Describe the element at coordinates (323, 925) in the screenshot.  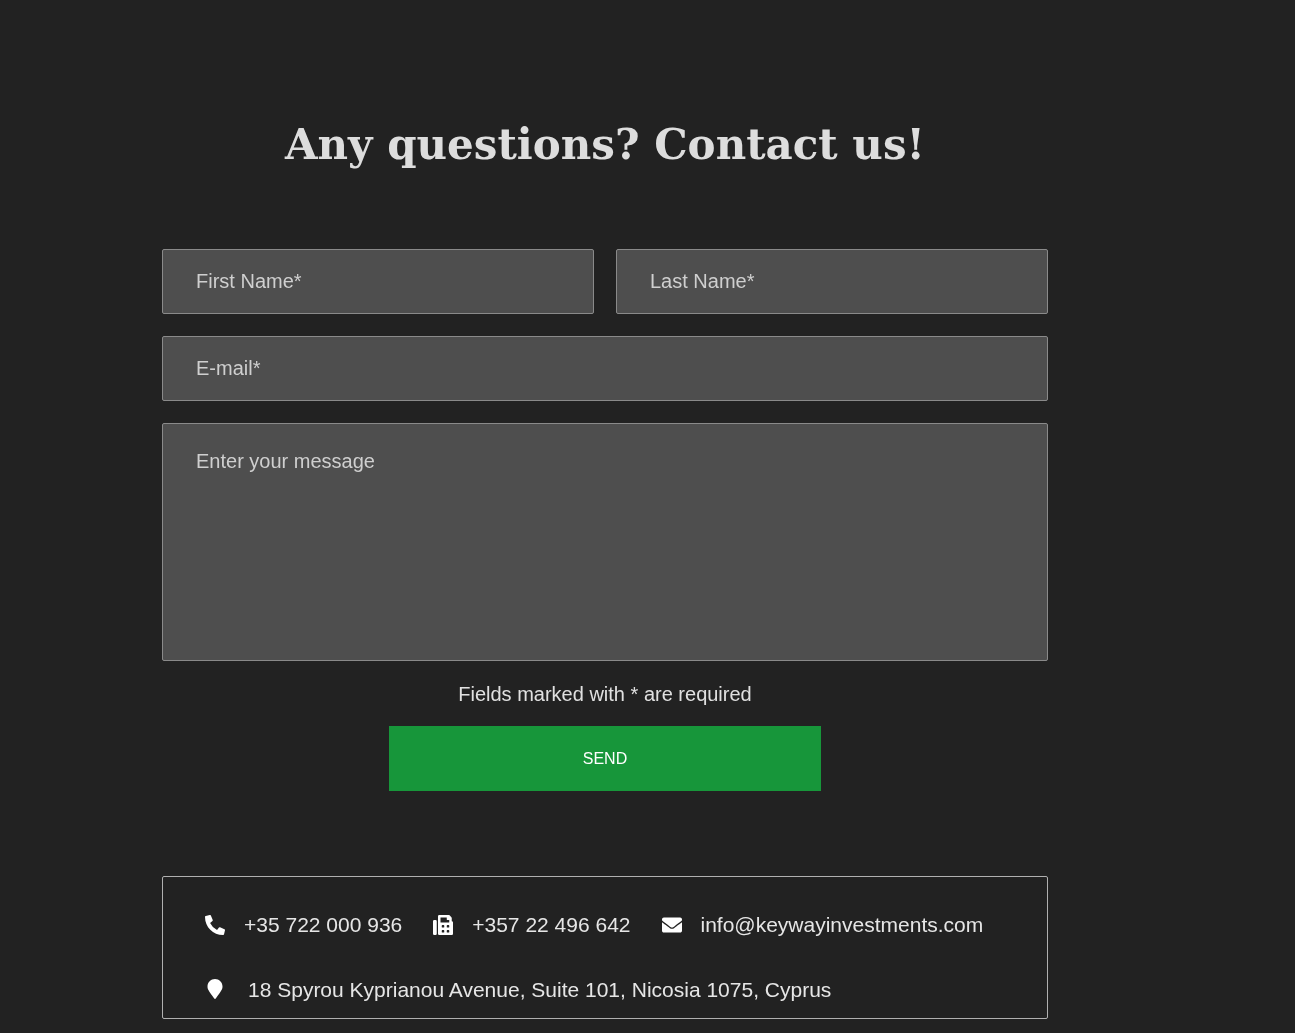
I see `contact-text: +35 722 000 936` at that location.